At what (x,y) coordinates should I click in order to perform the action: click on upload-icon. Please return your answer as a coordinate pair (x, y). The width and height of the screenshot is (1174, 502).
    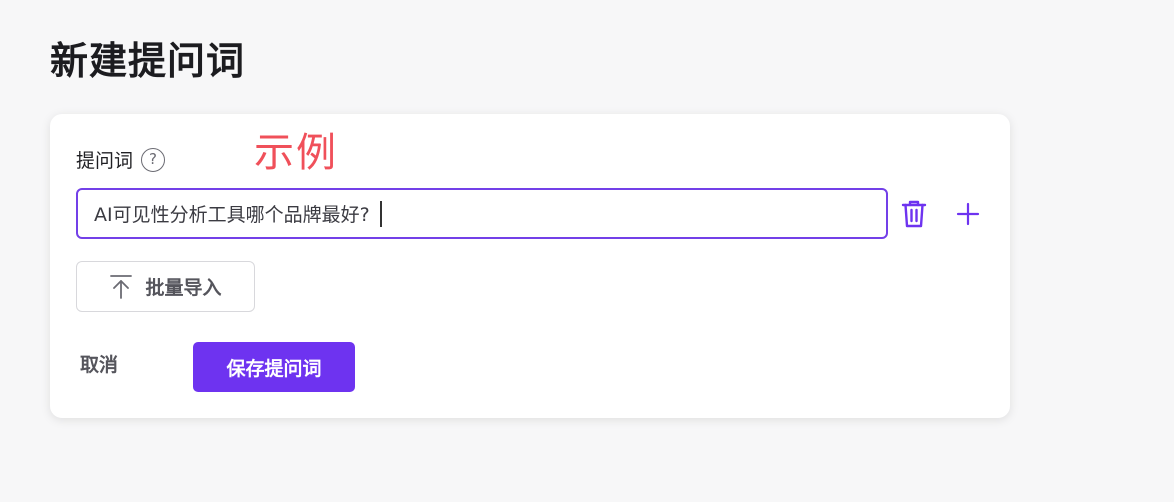
    Looking at the image, I should click on (121, 286).